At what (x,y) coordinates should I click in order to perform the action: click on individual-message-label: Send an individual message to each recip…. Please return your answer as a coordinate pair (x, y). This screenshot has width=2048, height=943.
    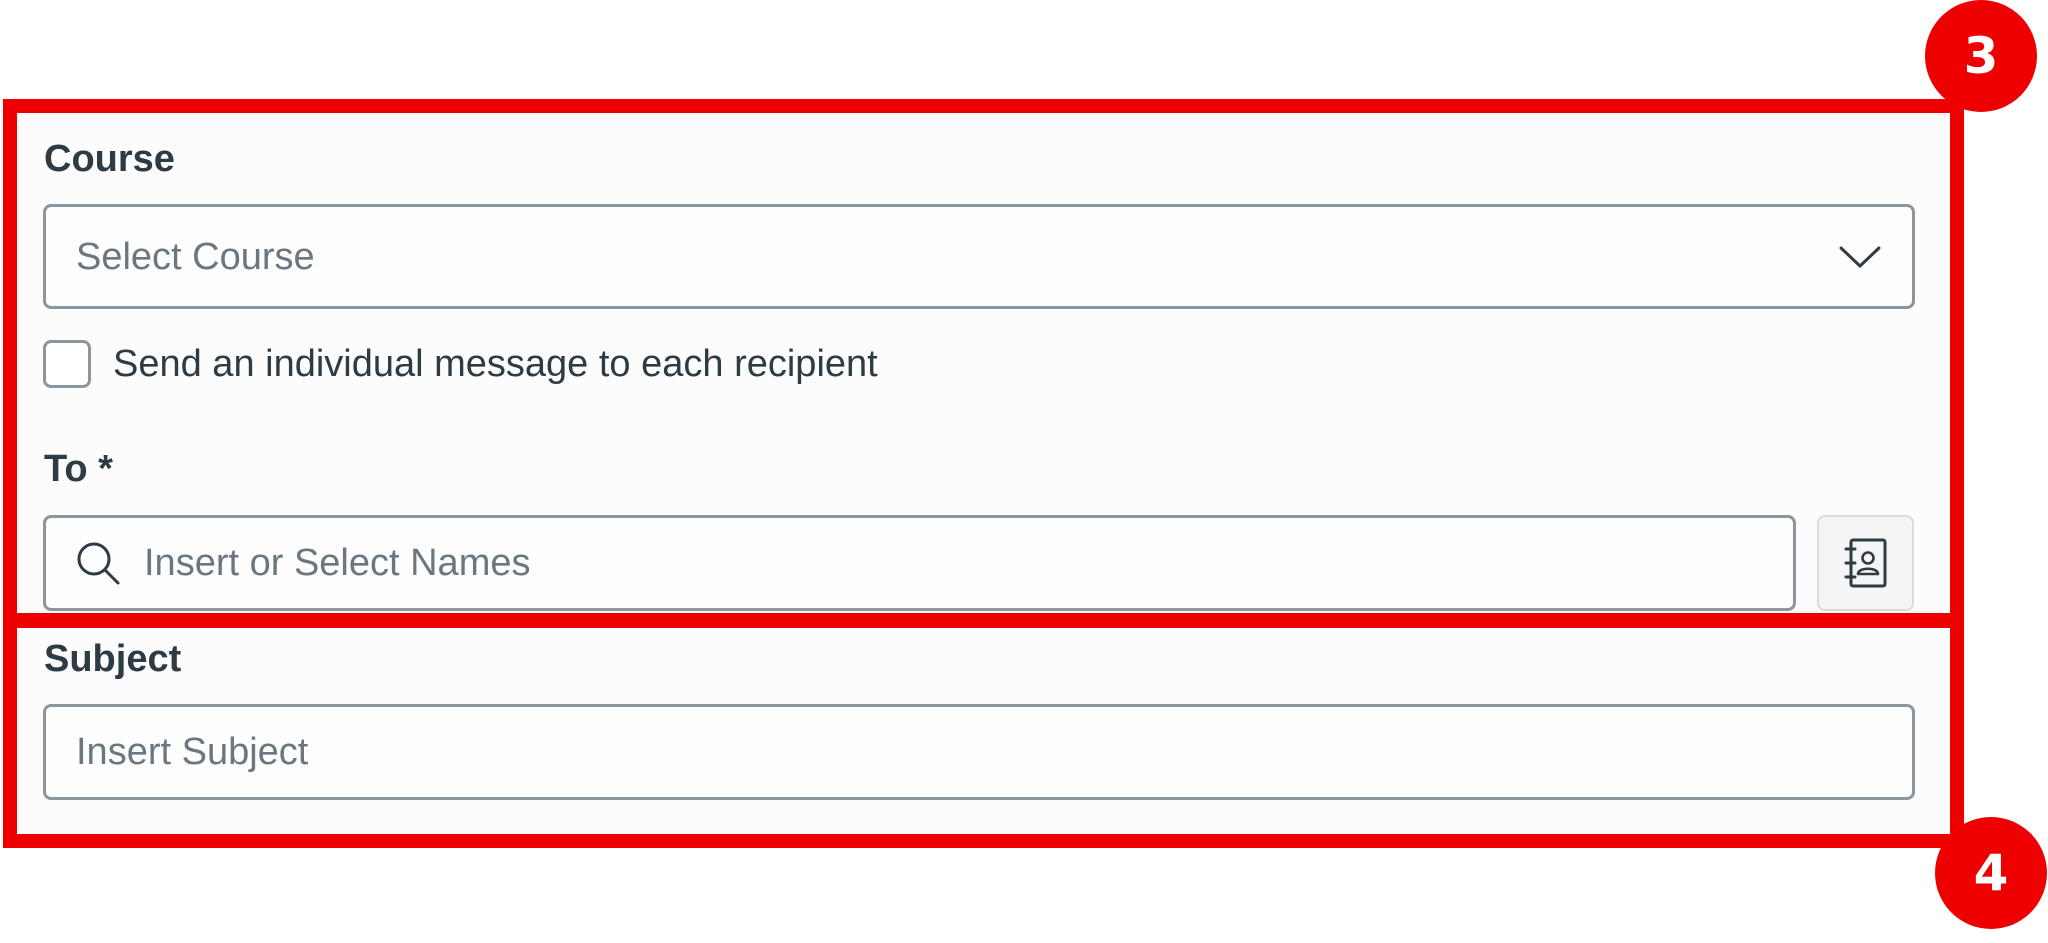
    Looking at the image, I should click on (495, 364).